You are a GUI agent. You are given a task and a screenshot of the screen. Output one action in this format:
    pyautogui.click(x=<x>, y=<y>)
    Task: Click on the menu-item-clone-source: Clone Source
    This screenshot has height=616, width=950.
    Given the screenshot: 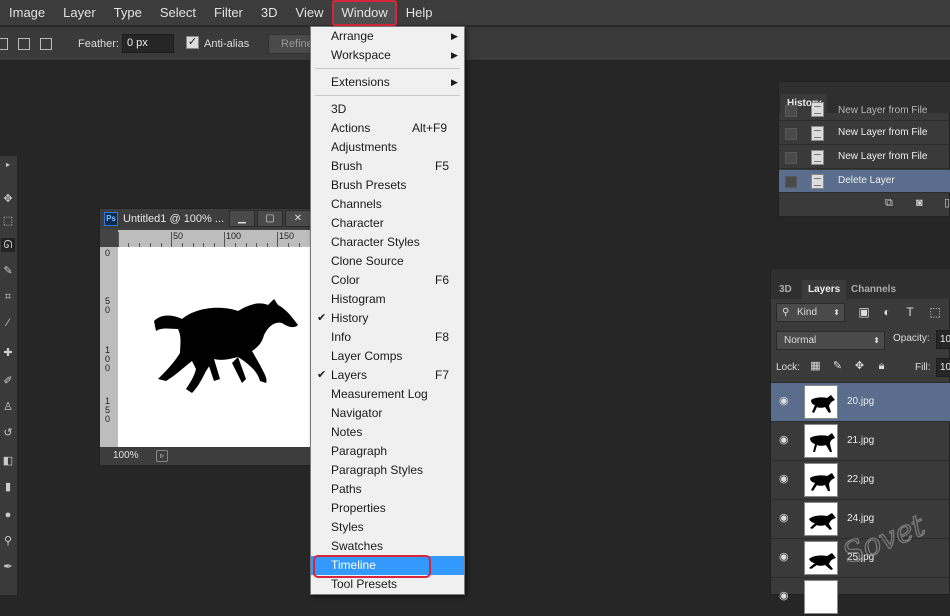 What is the action you would take?
    pyautogui.click(x=387, y=261)
    